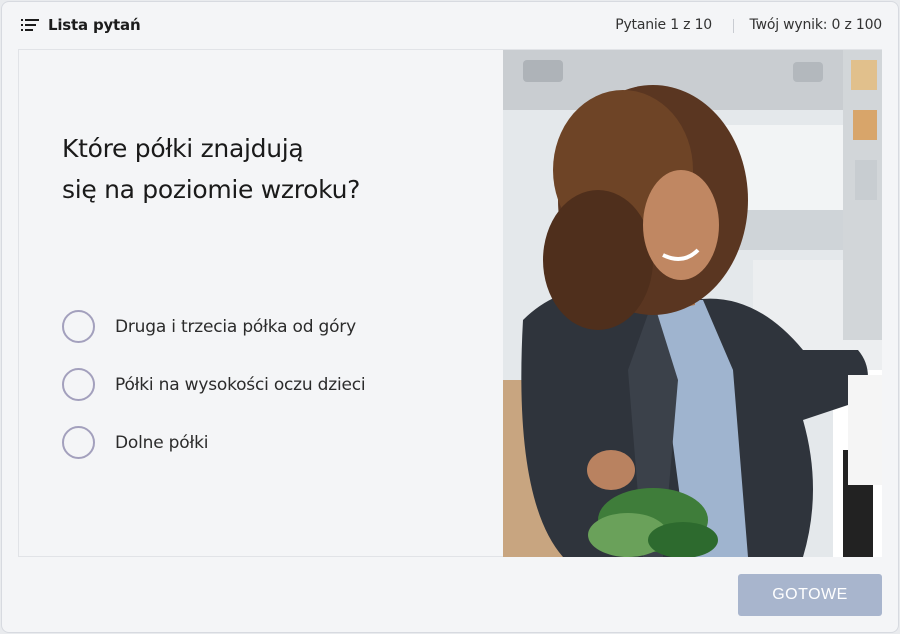 The height and width of the screenshot is (634, 900). What do you see at coordinates (810, 595) in the screenshot?
I see `done-button: GOTOWE` at bounding box center [810, 595].